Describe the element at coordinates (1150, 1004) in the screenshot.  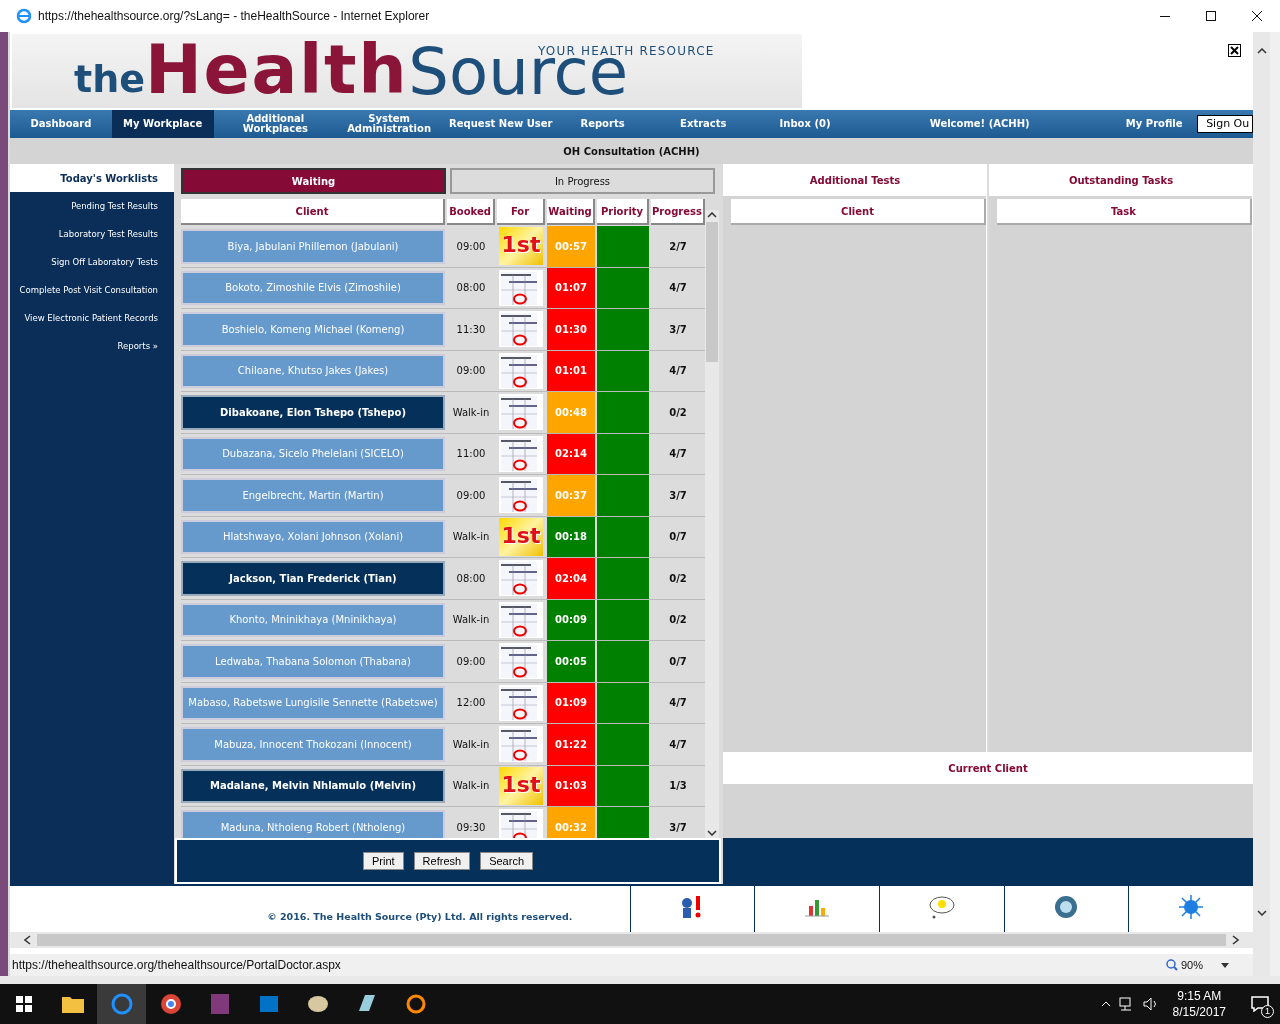
I see `speaker-icon` at that location.